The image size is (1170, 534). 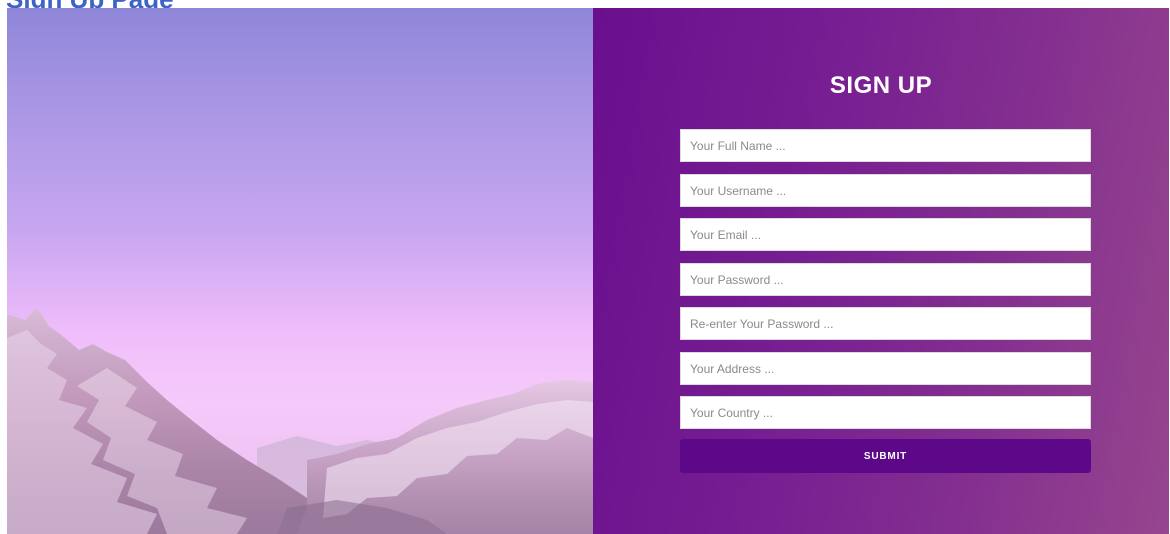 What do you see at coordinates (885, 190) in the screenshot?
I see `username-field` at bounding box center [885, 190].